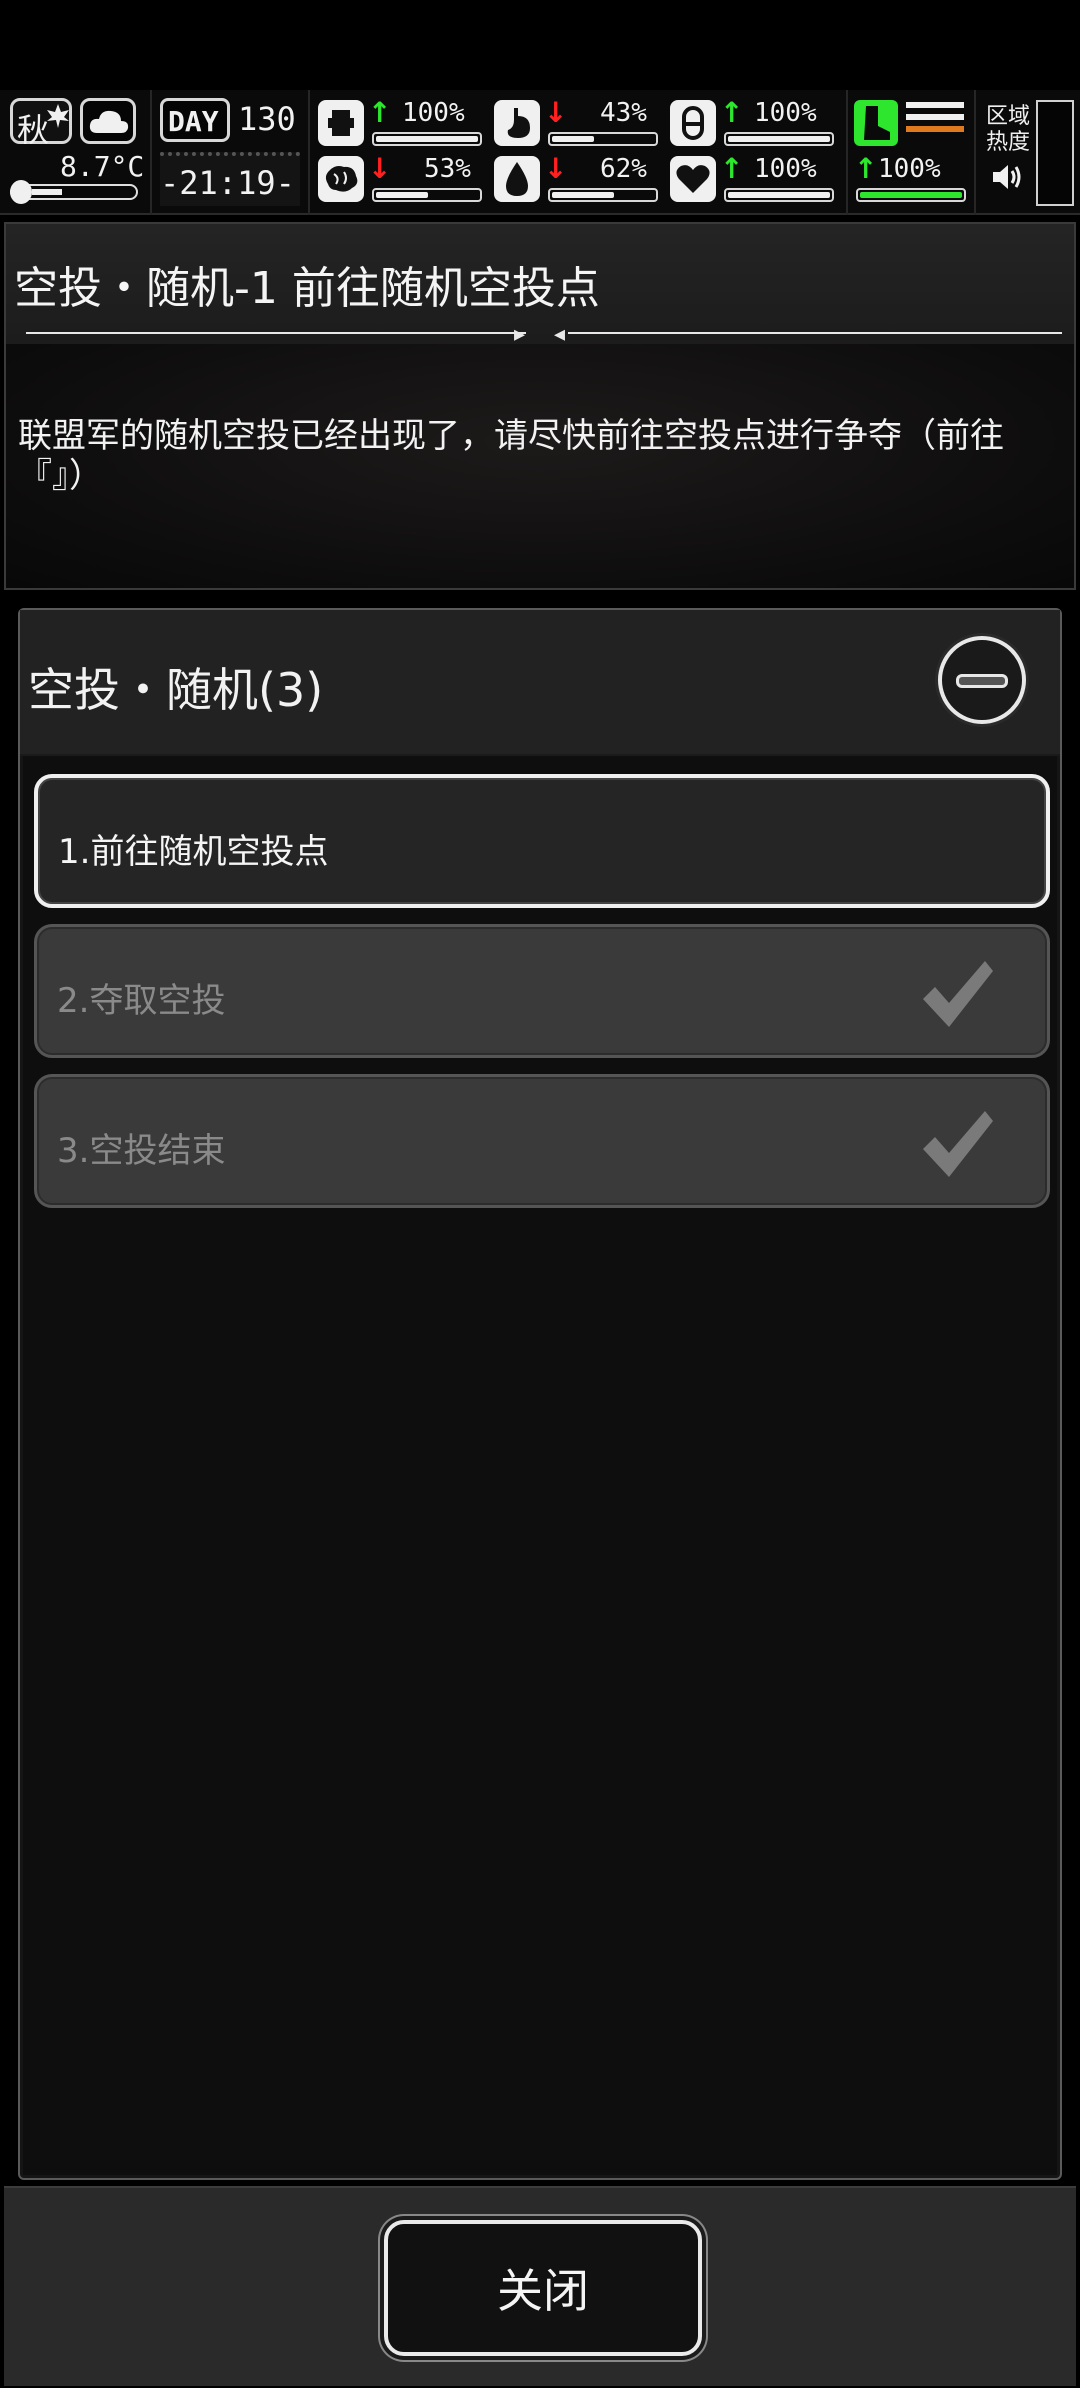 This screenshot has height=2388, width=1080. Describe the element at coordinates (911, 152) in the screenshot. I see `stamina-block: ↑ 100%` at that location.